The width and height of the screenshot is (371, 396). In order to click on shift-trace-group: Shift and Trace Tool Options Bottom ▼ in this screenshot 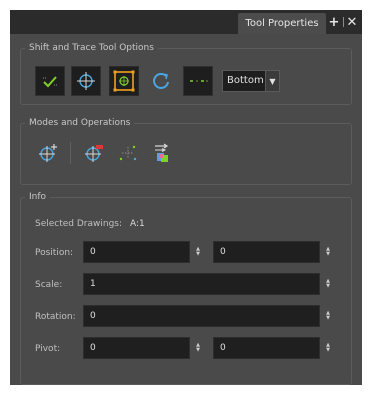, I will do `click(186, 73)`.